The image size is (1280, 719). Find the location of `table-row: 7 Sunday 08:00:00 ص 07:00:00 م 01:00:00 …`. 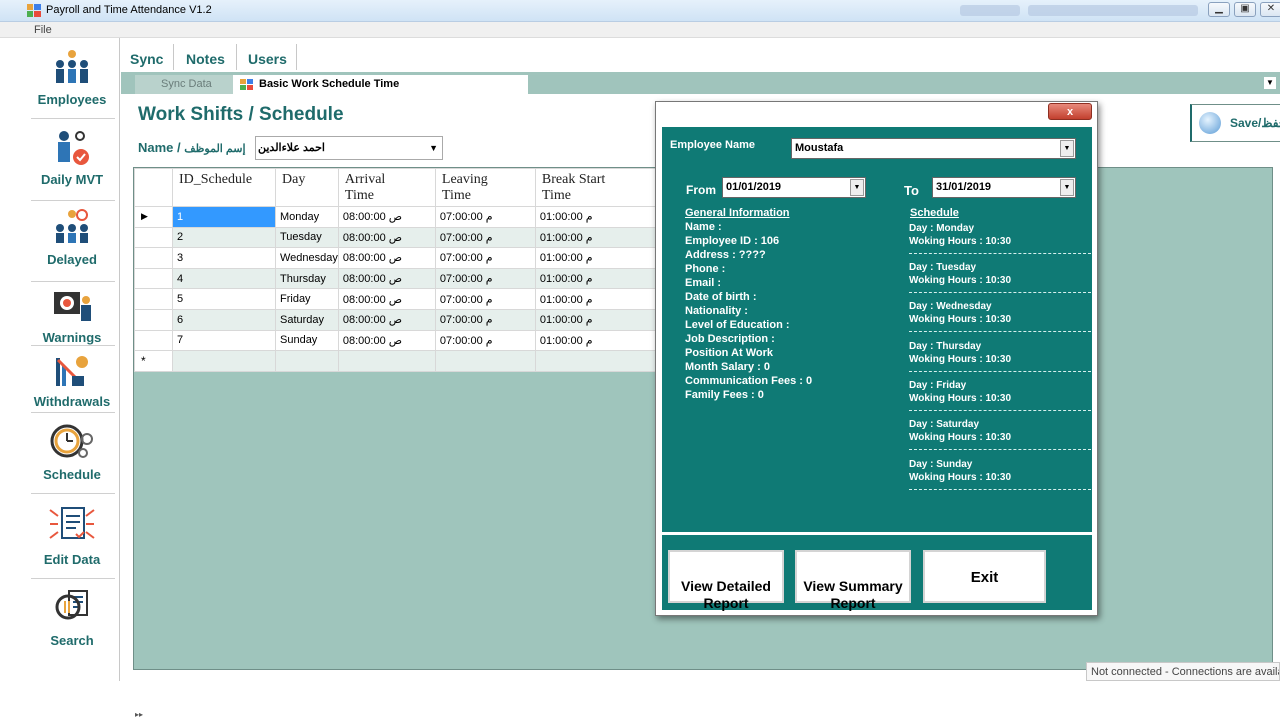

table-row: 7 Sunday 08:00:00 ص 07:00:00 م 01:00:00 … is located at coordinates (397, 340).